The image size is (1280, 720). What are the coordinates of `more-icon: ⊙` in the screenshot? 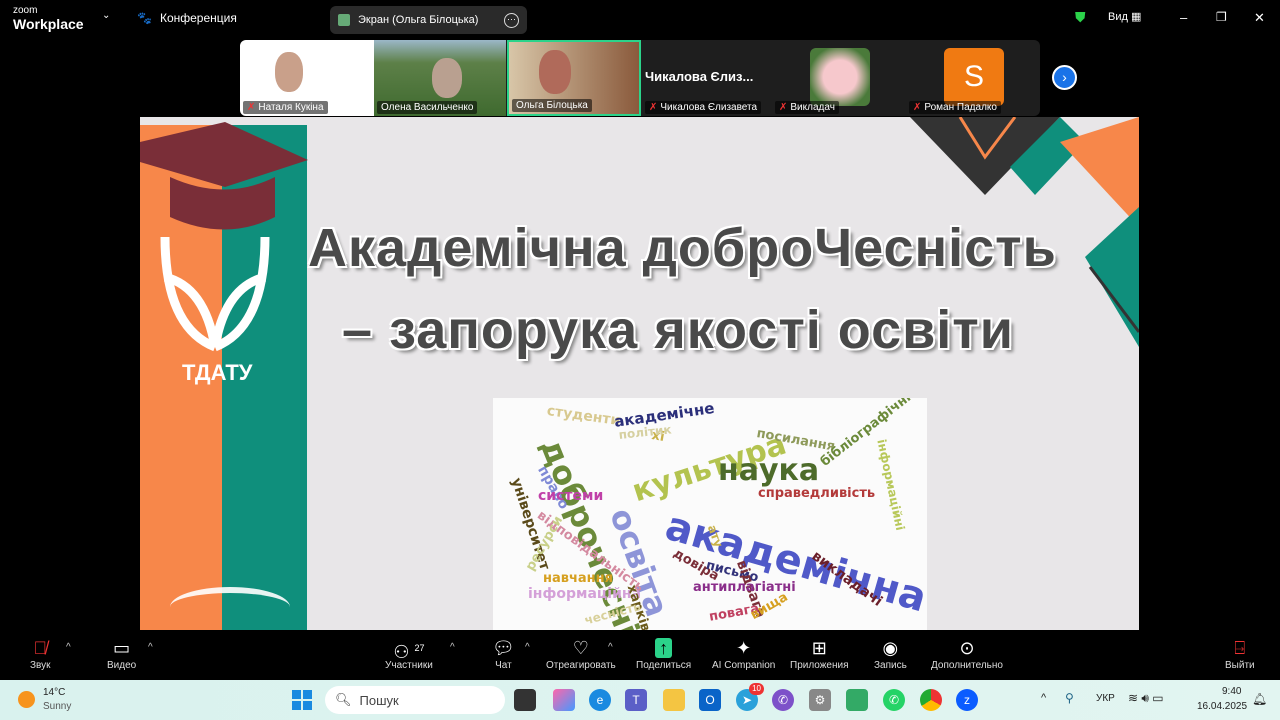 It's located at (967, 648).